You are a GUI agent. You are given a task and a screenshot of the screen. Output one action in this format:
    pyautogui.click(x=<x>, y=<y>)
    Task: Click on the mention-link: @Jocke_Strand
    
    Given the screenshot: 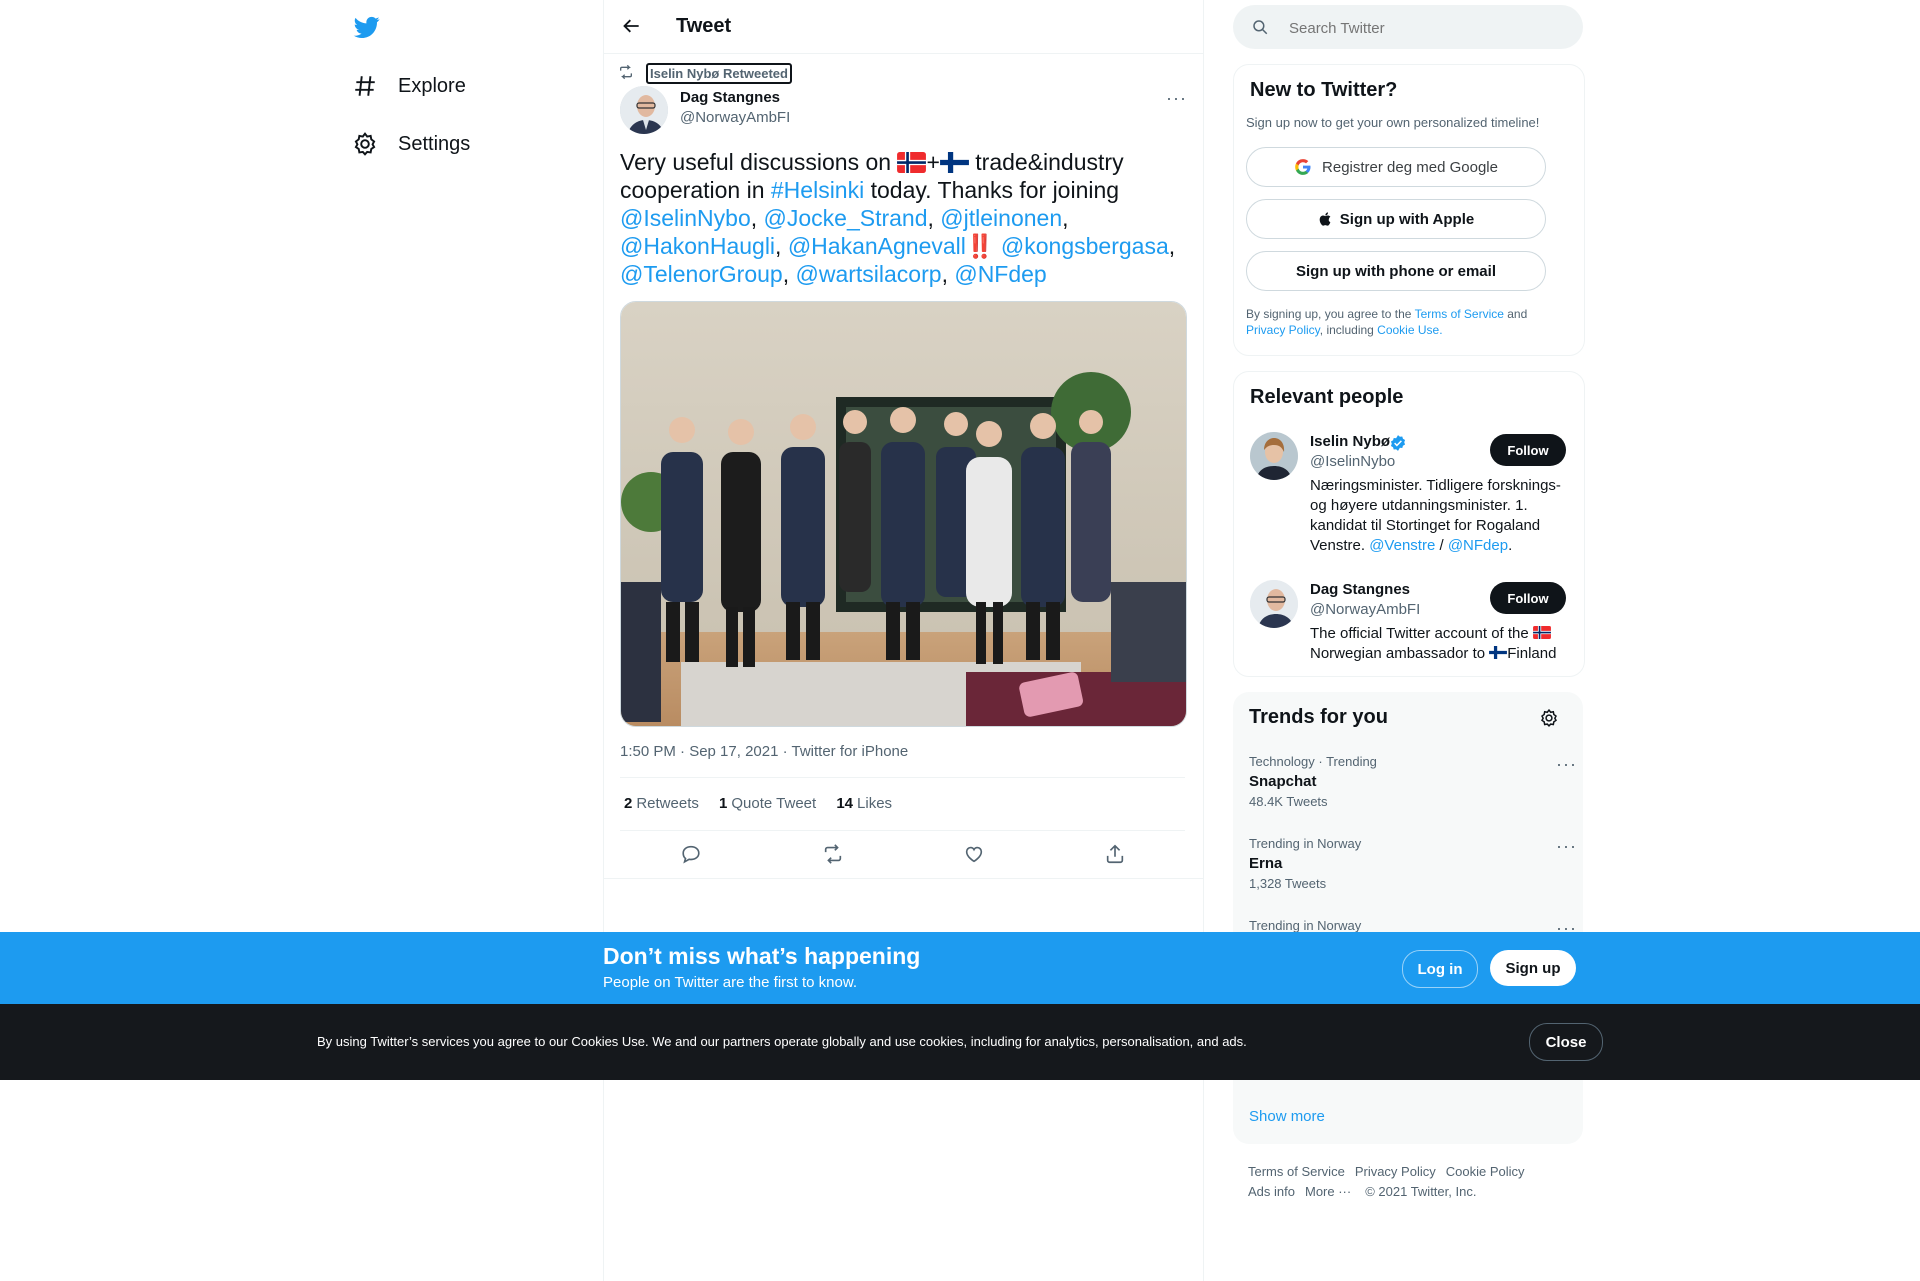 What is the action you would take?
    pyautogui.click(x=846, y=218)
    